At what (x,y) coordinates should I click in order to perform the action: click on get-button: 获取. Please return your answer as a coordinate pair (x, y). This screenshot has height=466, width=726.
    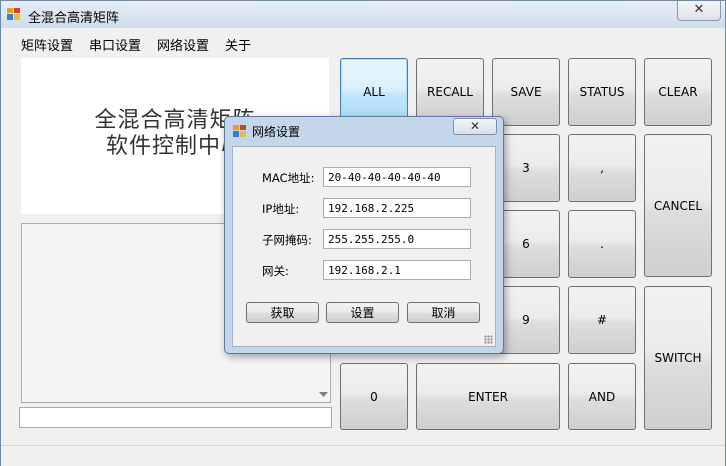
    Looking at the image, I should click on (282, 312).